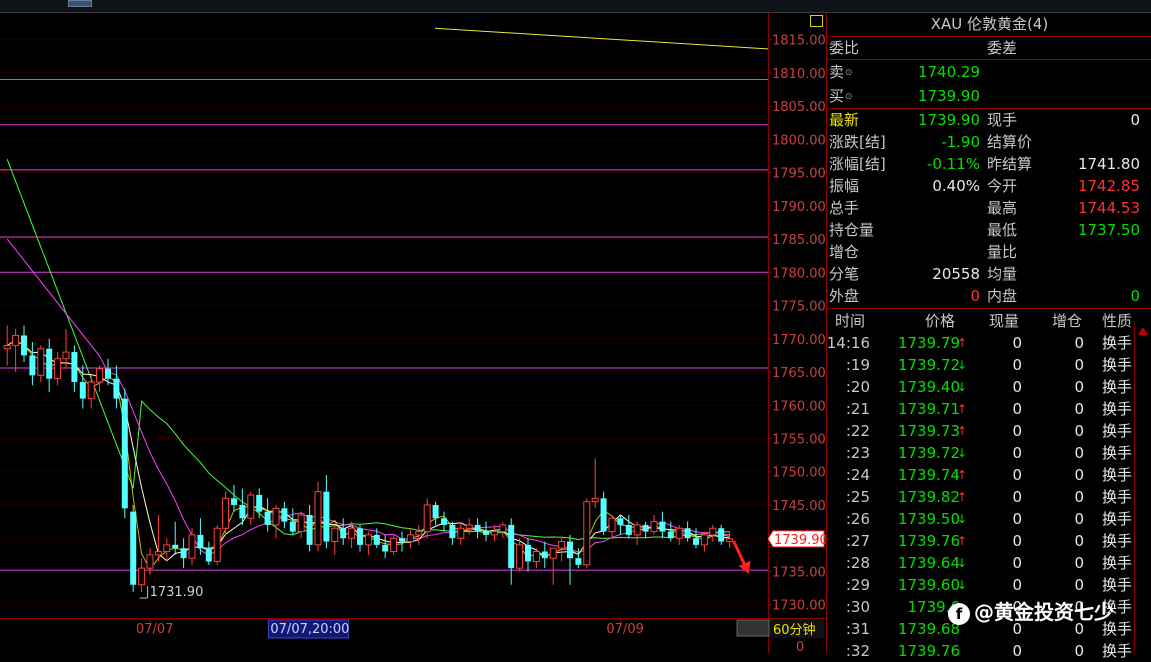 The width and height of the screenshot is (1151, 662). I want to click on trade-row: :24 1739.74 0 0 换手 ↑, so click(989, 475).